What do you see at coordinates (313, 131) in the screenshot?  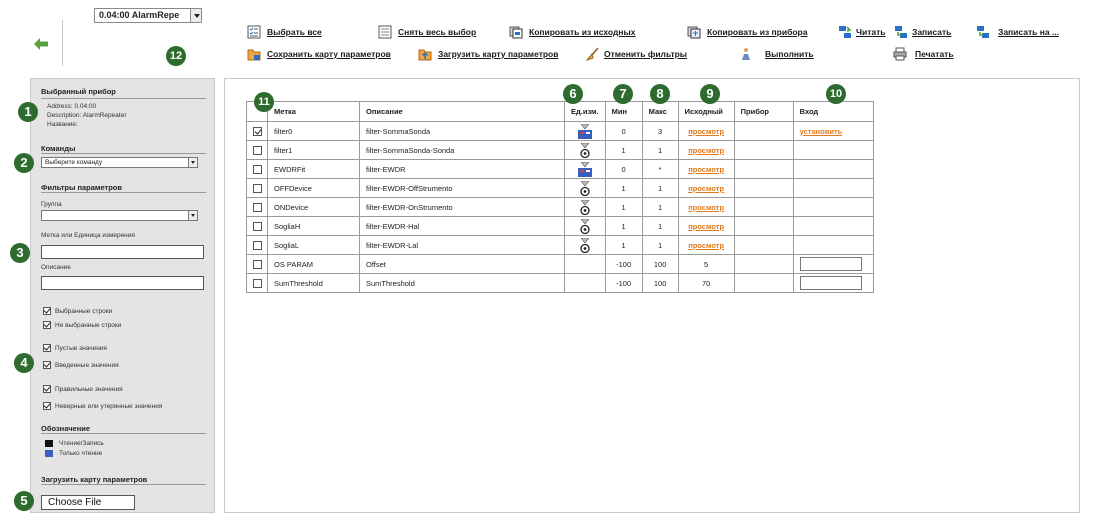 I see `cell-label: filter0` at bounding box center [313, 131].